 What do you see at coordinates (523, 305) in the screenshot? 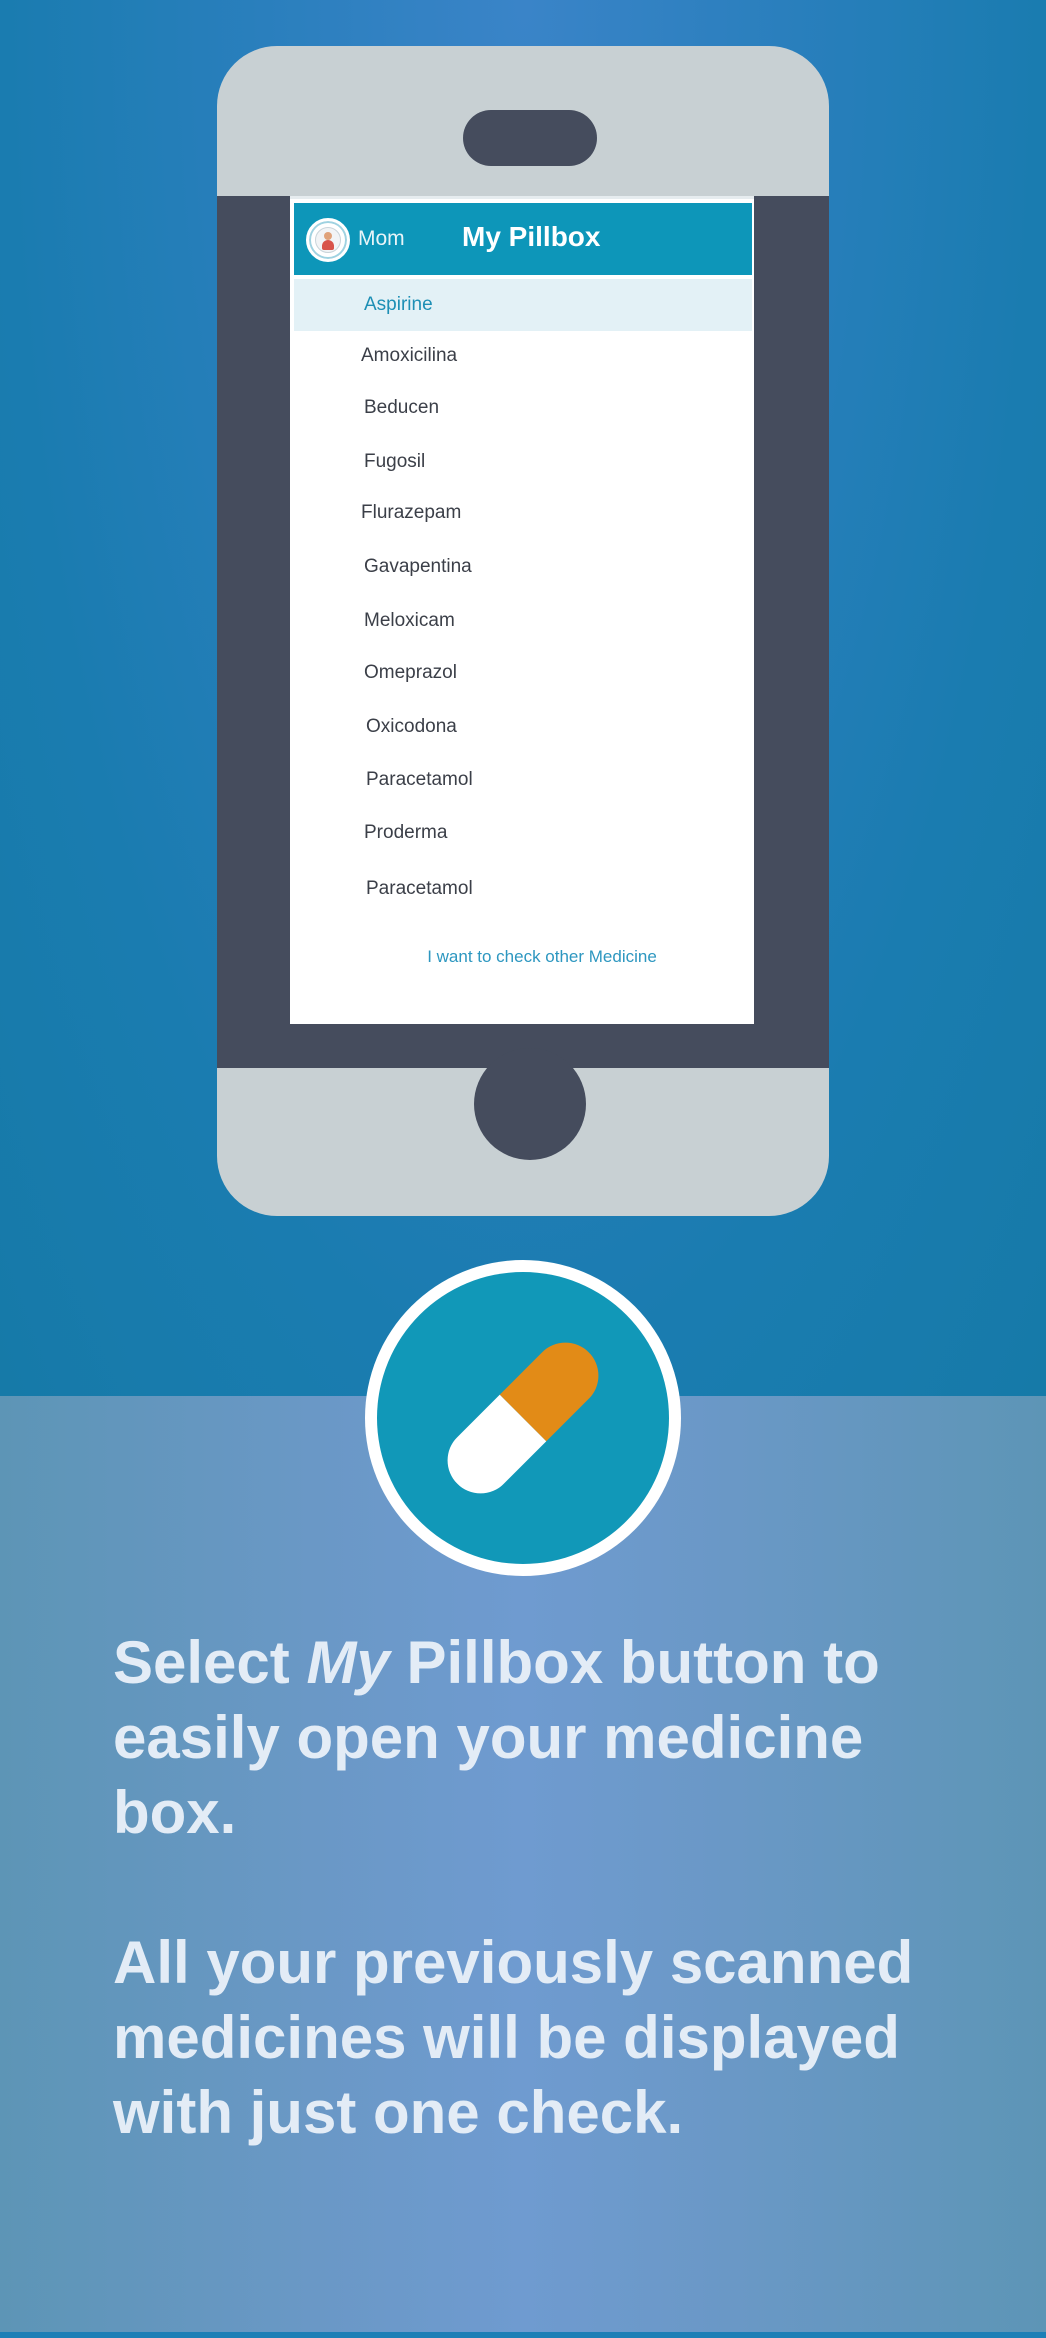
I see `list-item: Aspirine` at bounding box center [523, 305].